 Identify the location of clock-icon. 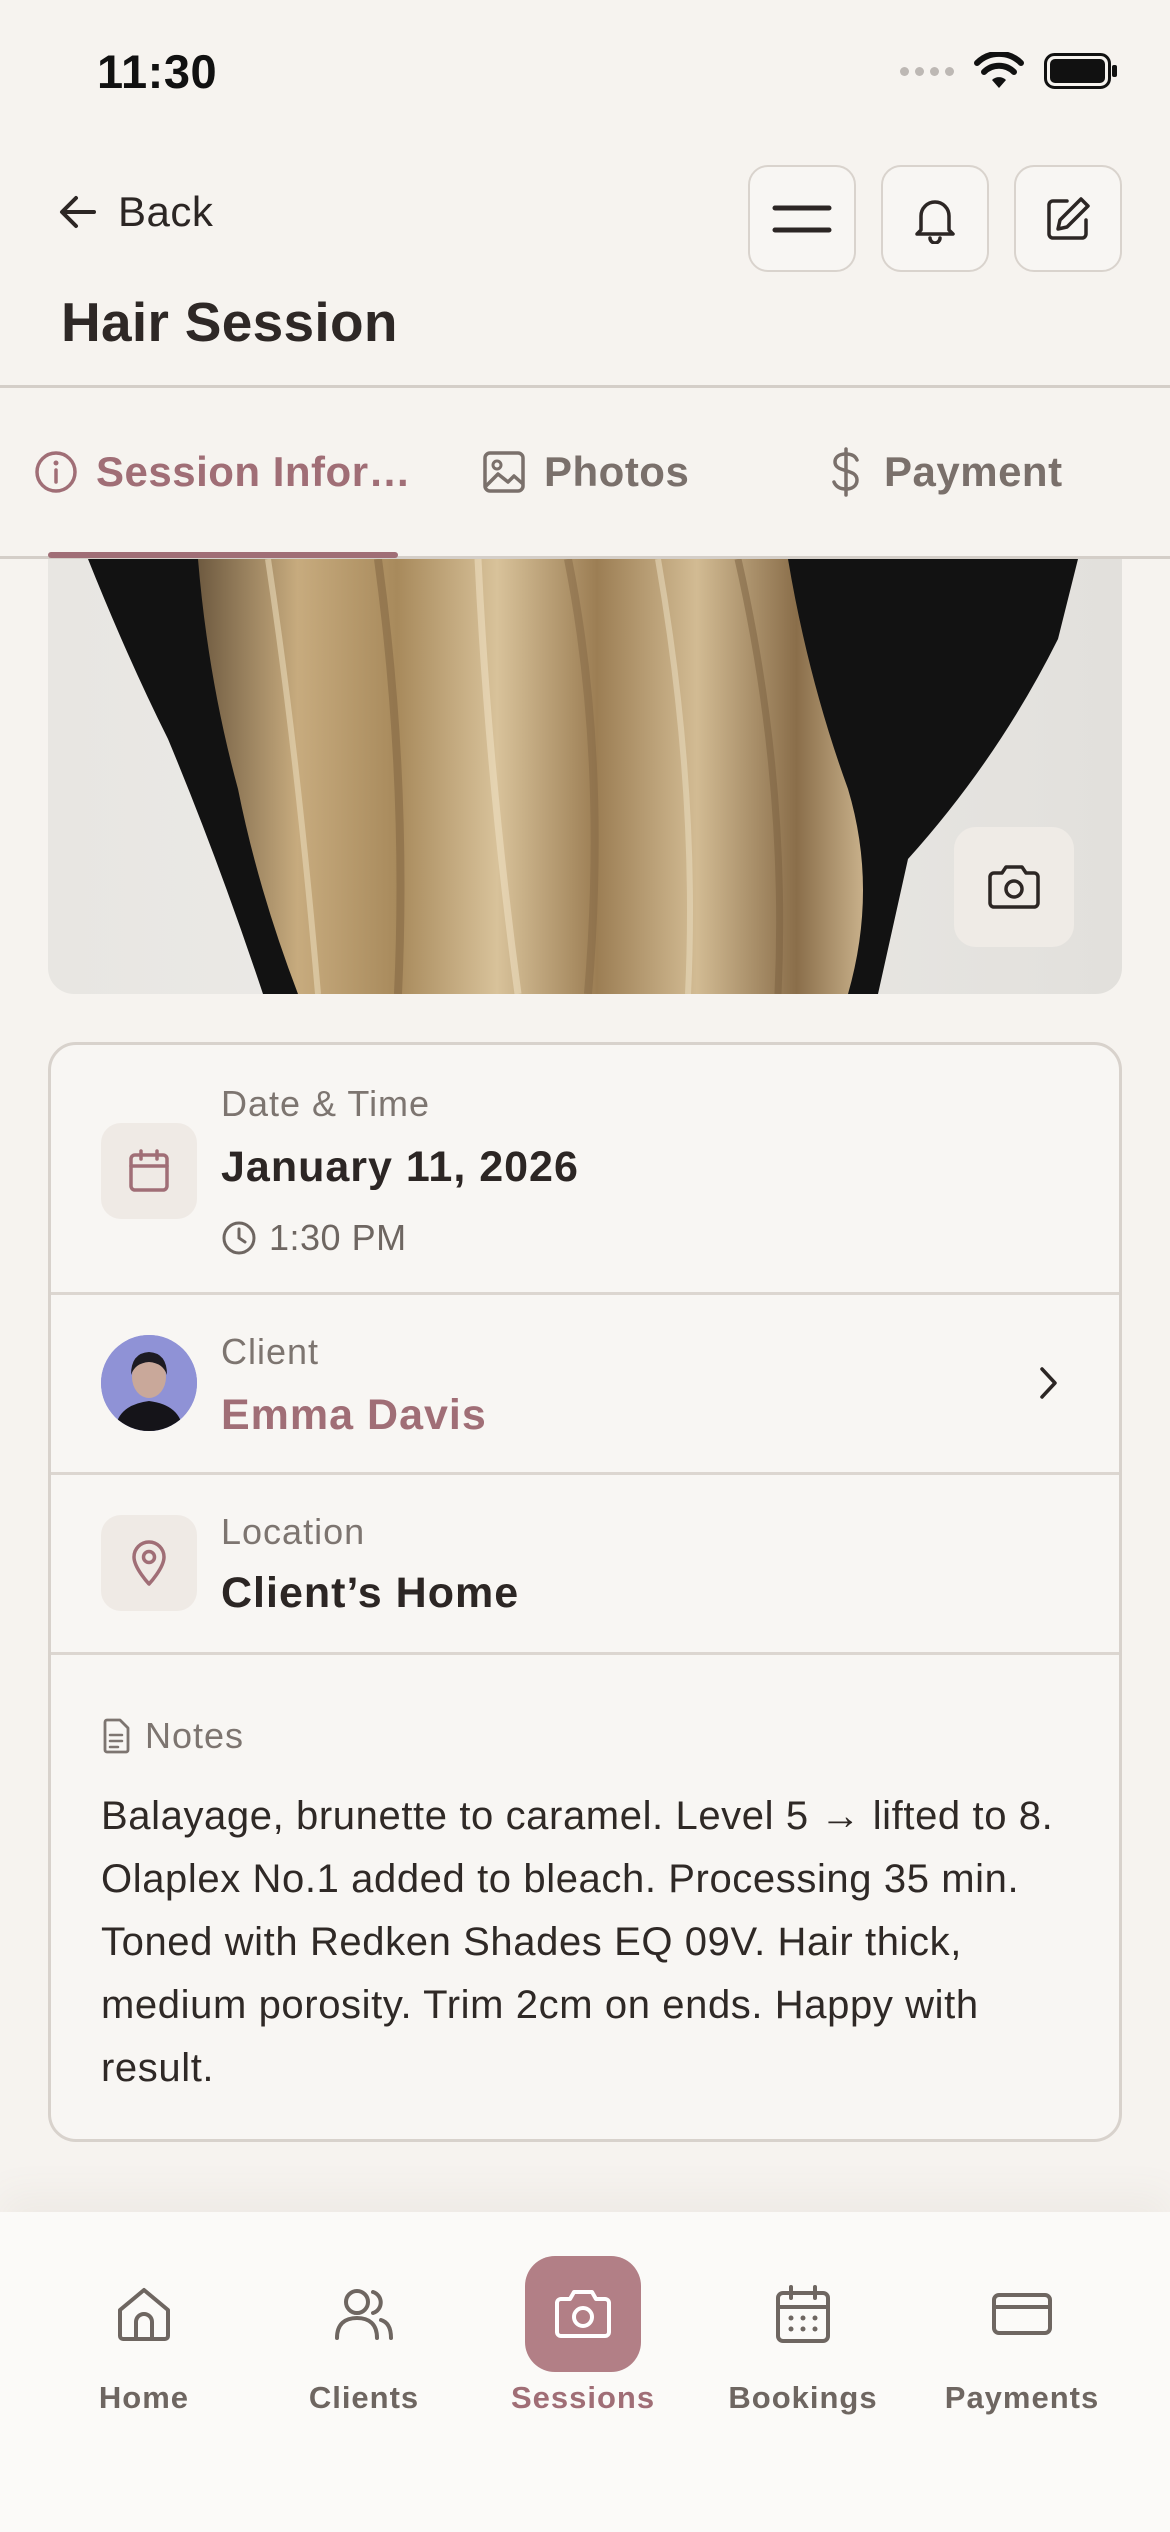
(239, 1238).